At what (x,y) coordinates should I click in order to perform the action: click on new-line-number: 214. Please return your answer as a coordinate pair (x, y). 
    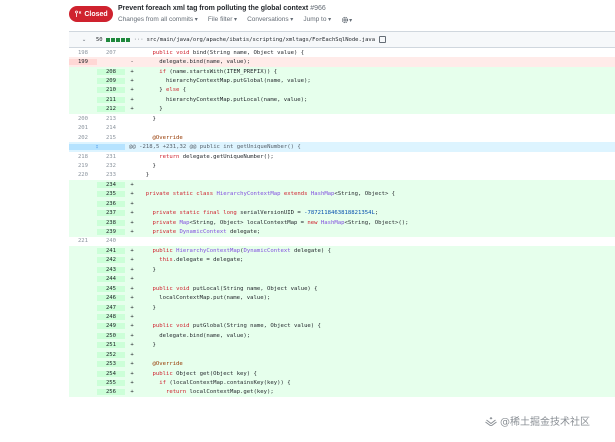
    Looking at the image, I should click on (111, 128).